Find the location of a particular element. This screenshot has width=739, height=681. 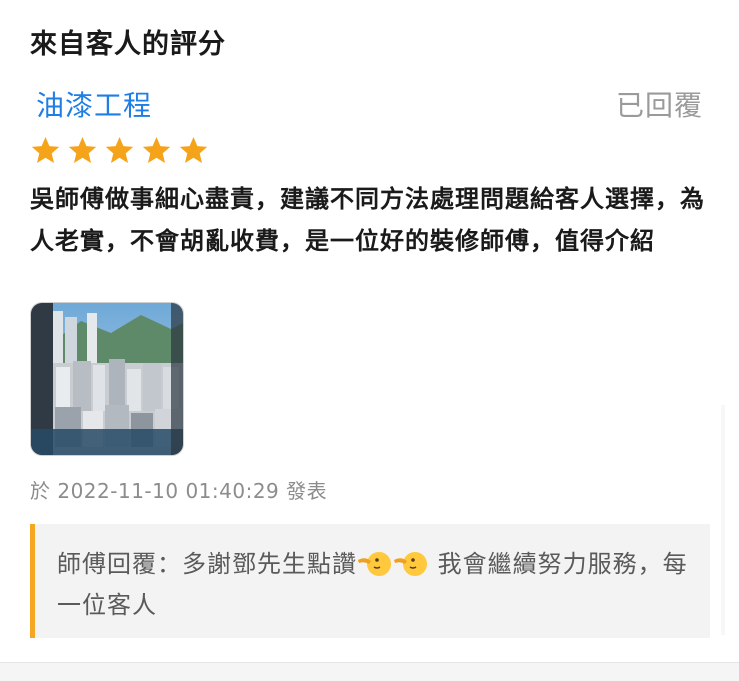

bottom-divider is located at coordinates (369, 671).